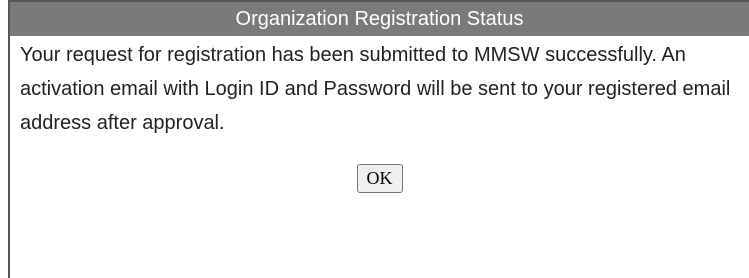  What do you see at coordinates (379, 19) in the screenshot?
I see `dialog-title: Organization Registration Status` at bounding box center [379, 19].